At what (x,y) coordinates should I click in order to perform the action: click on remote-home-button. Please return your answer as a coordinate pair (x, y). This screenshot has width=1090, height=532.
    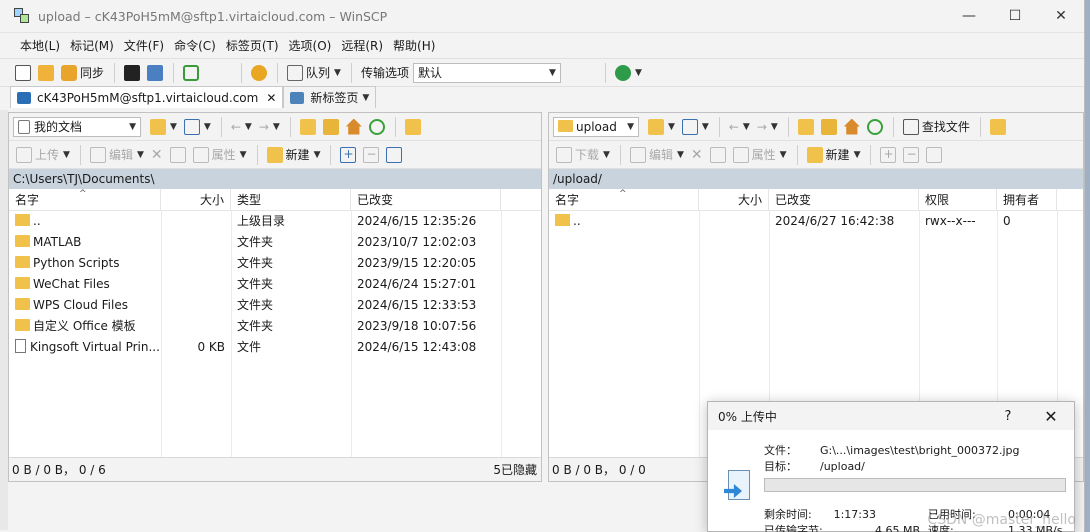
    Looking at the image, I should click on (852, 127).